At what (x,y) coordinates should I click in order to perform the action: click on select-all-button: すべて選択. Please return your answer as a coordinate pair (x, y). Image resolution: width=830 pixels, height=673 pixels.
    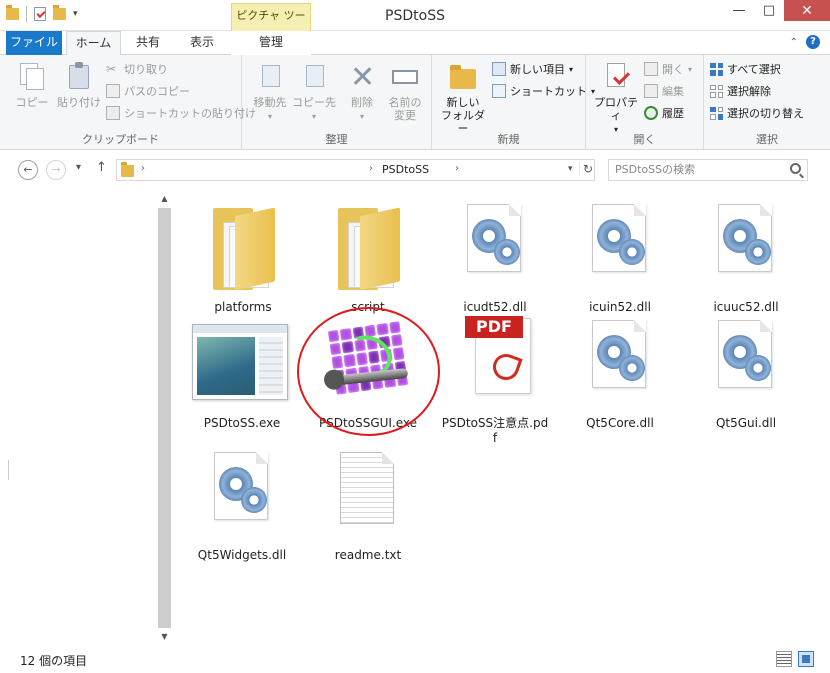
    Looking at the image, I should click on (745, 69).